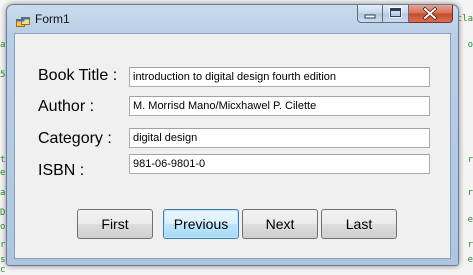  I want to click on author-label: Author :, so click(66, 106).